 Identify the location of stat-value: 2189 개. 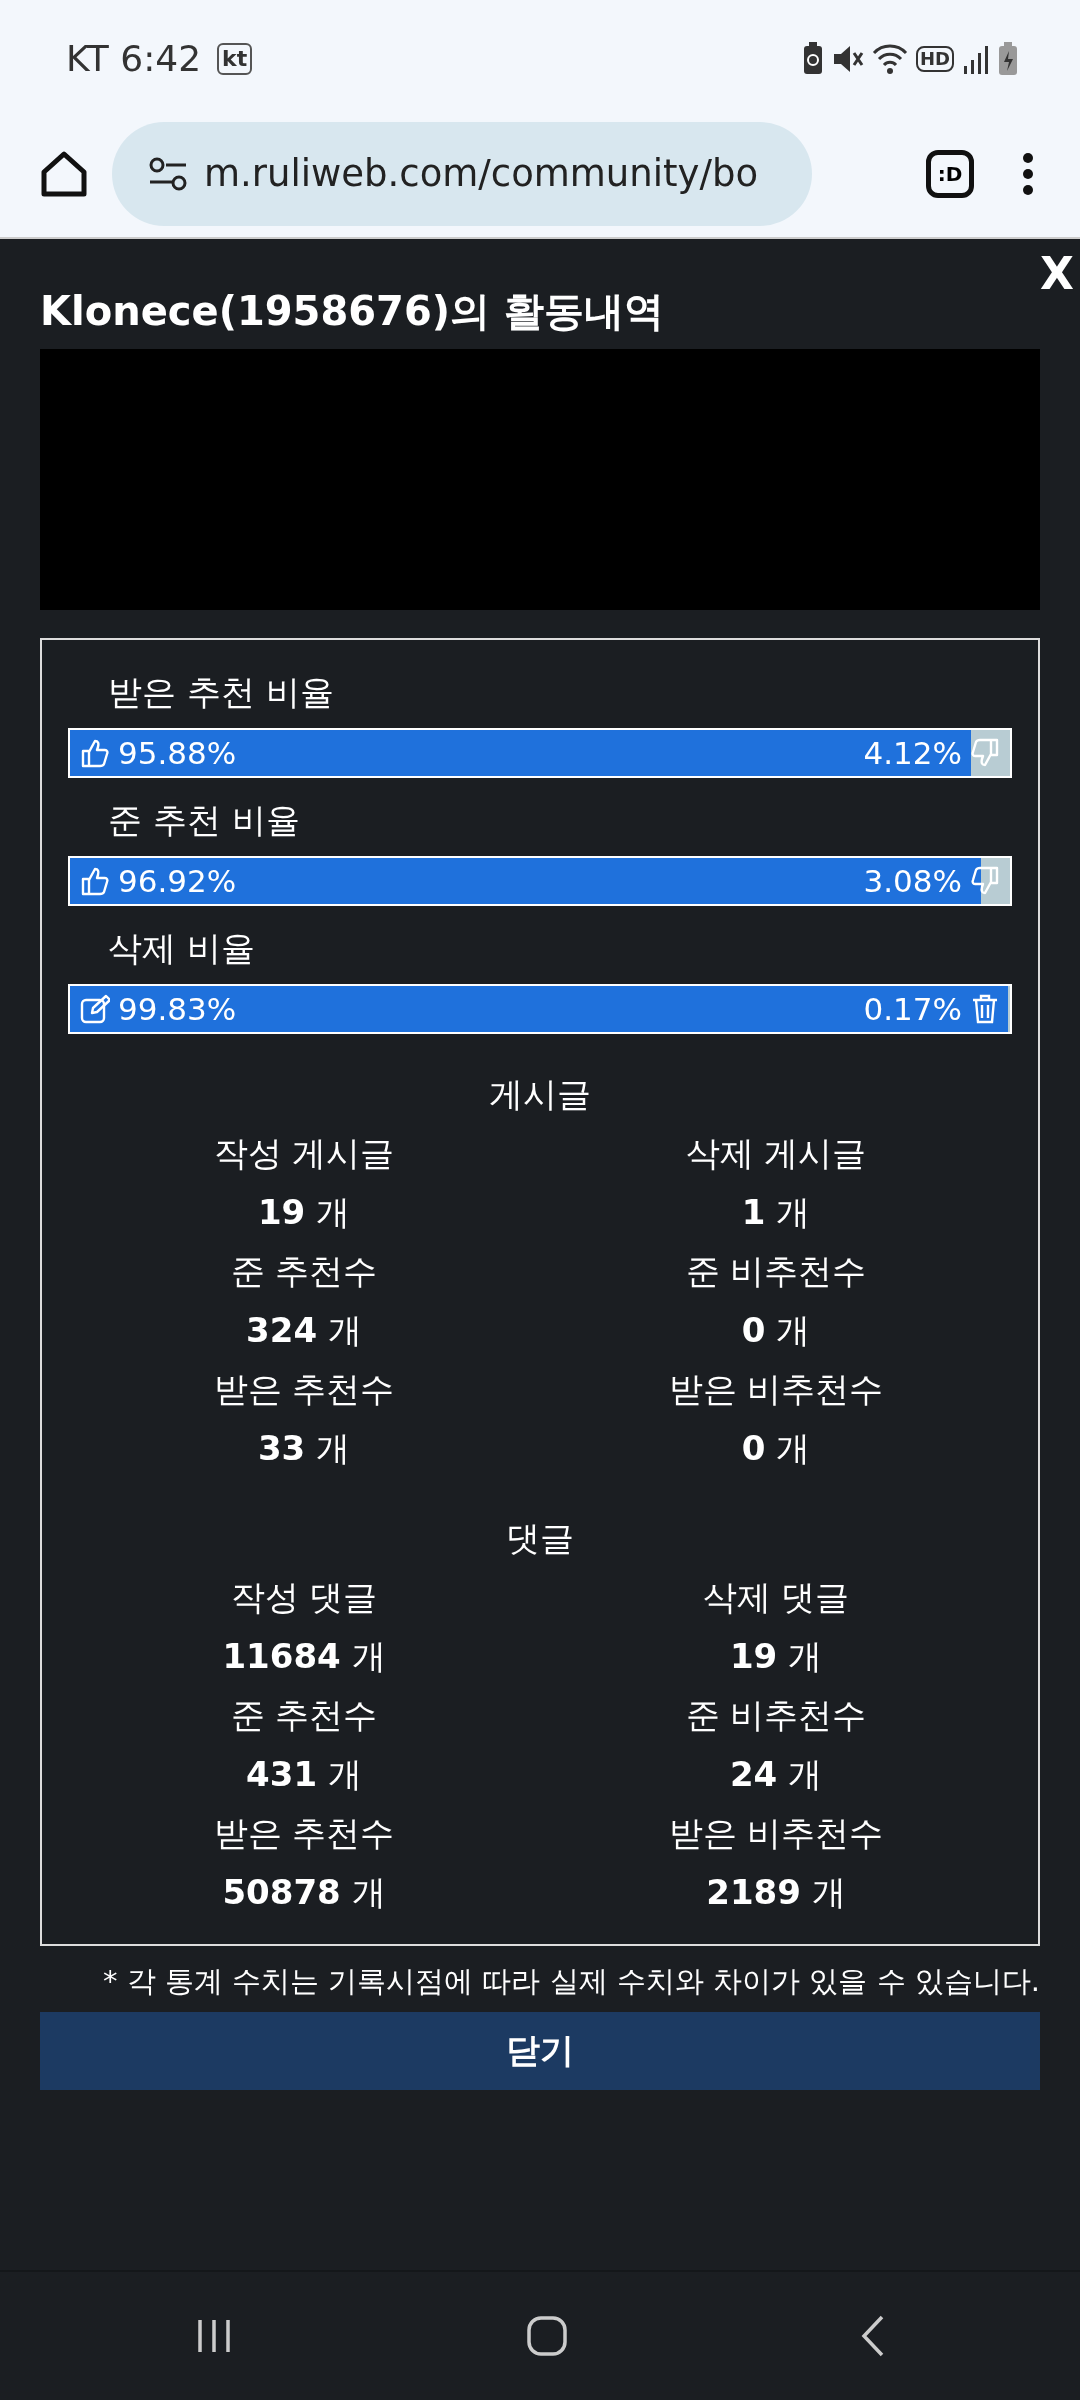
(776, 1892).